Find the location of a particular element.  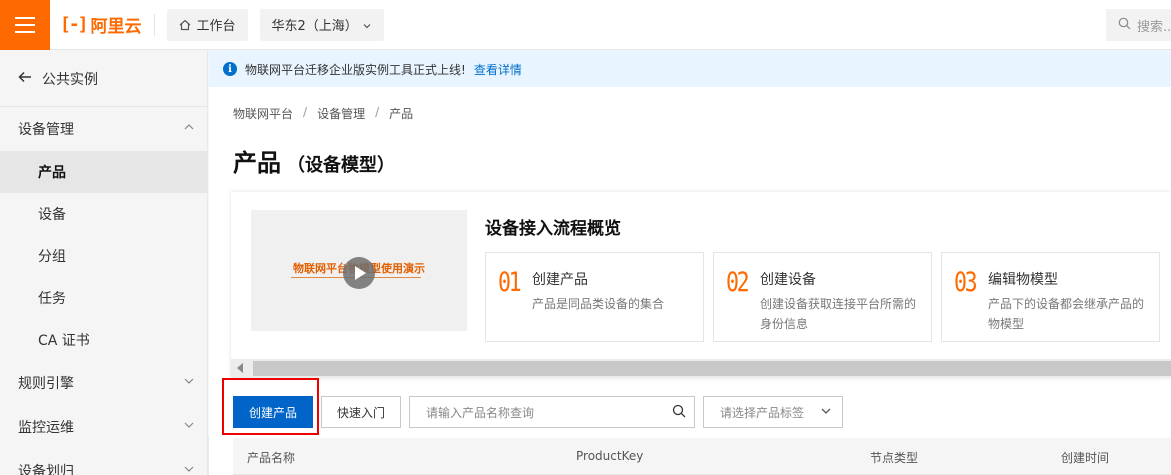

notice-details-link: 查看详情 is located at coordinates (498, 69).